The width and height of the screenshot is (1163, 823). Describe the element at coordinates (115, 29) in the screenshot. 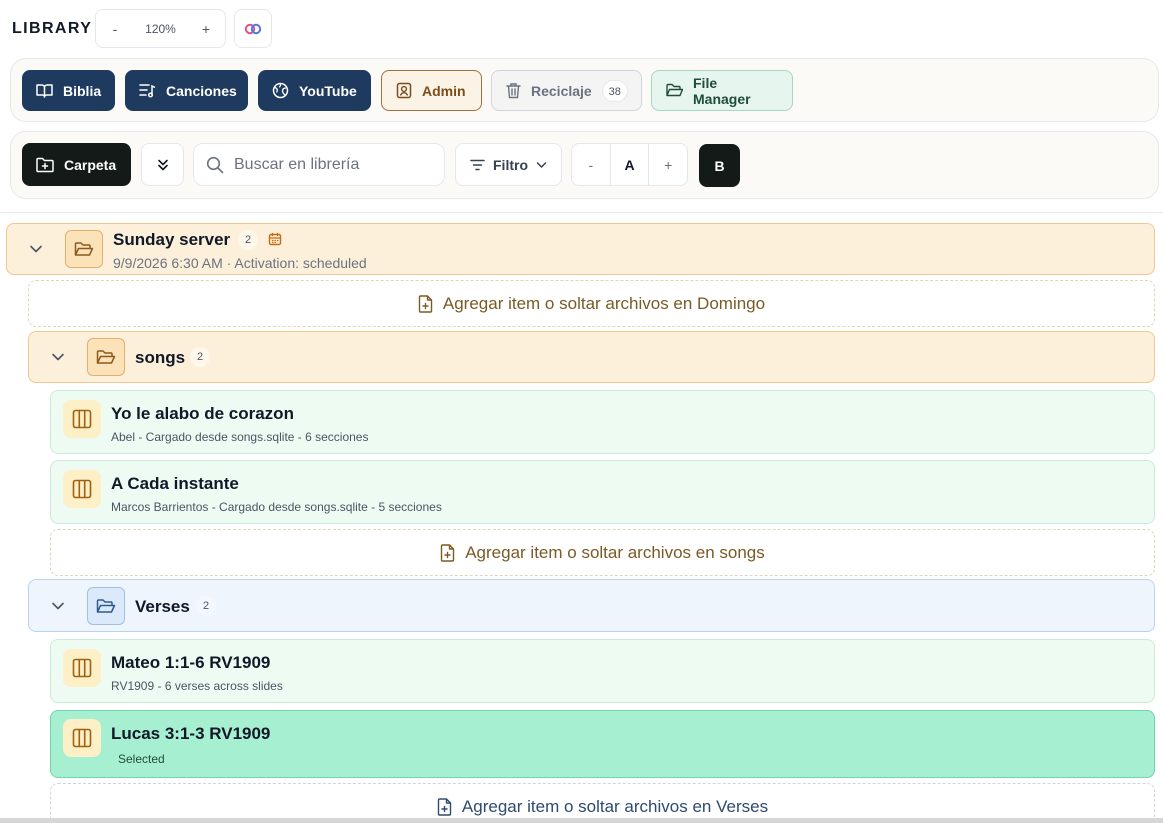

I see `zoom-out-button: -` at that location.